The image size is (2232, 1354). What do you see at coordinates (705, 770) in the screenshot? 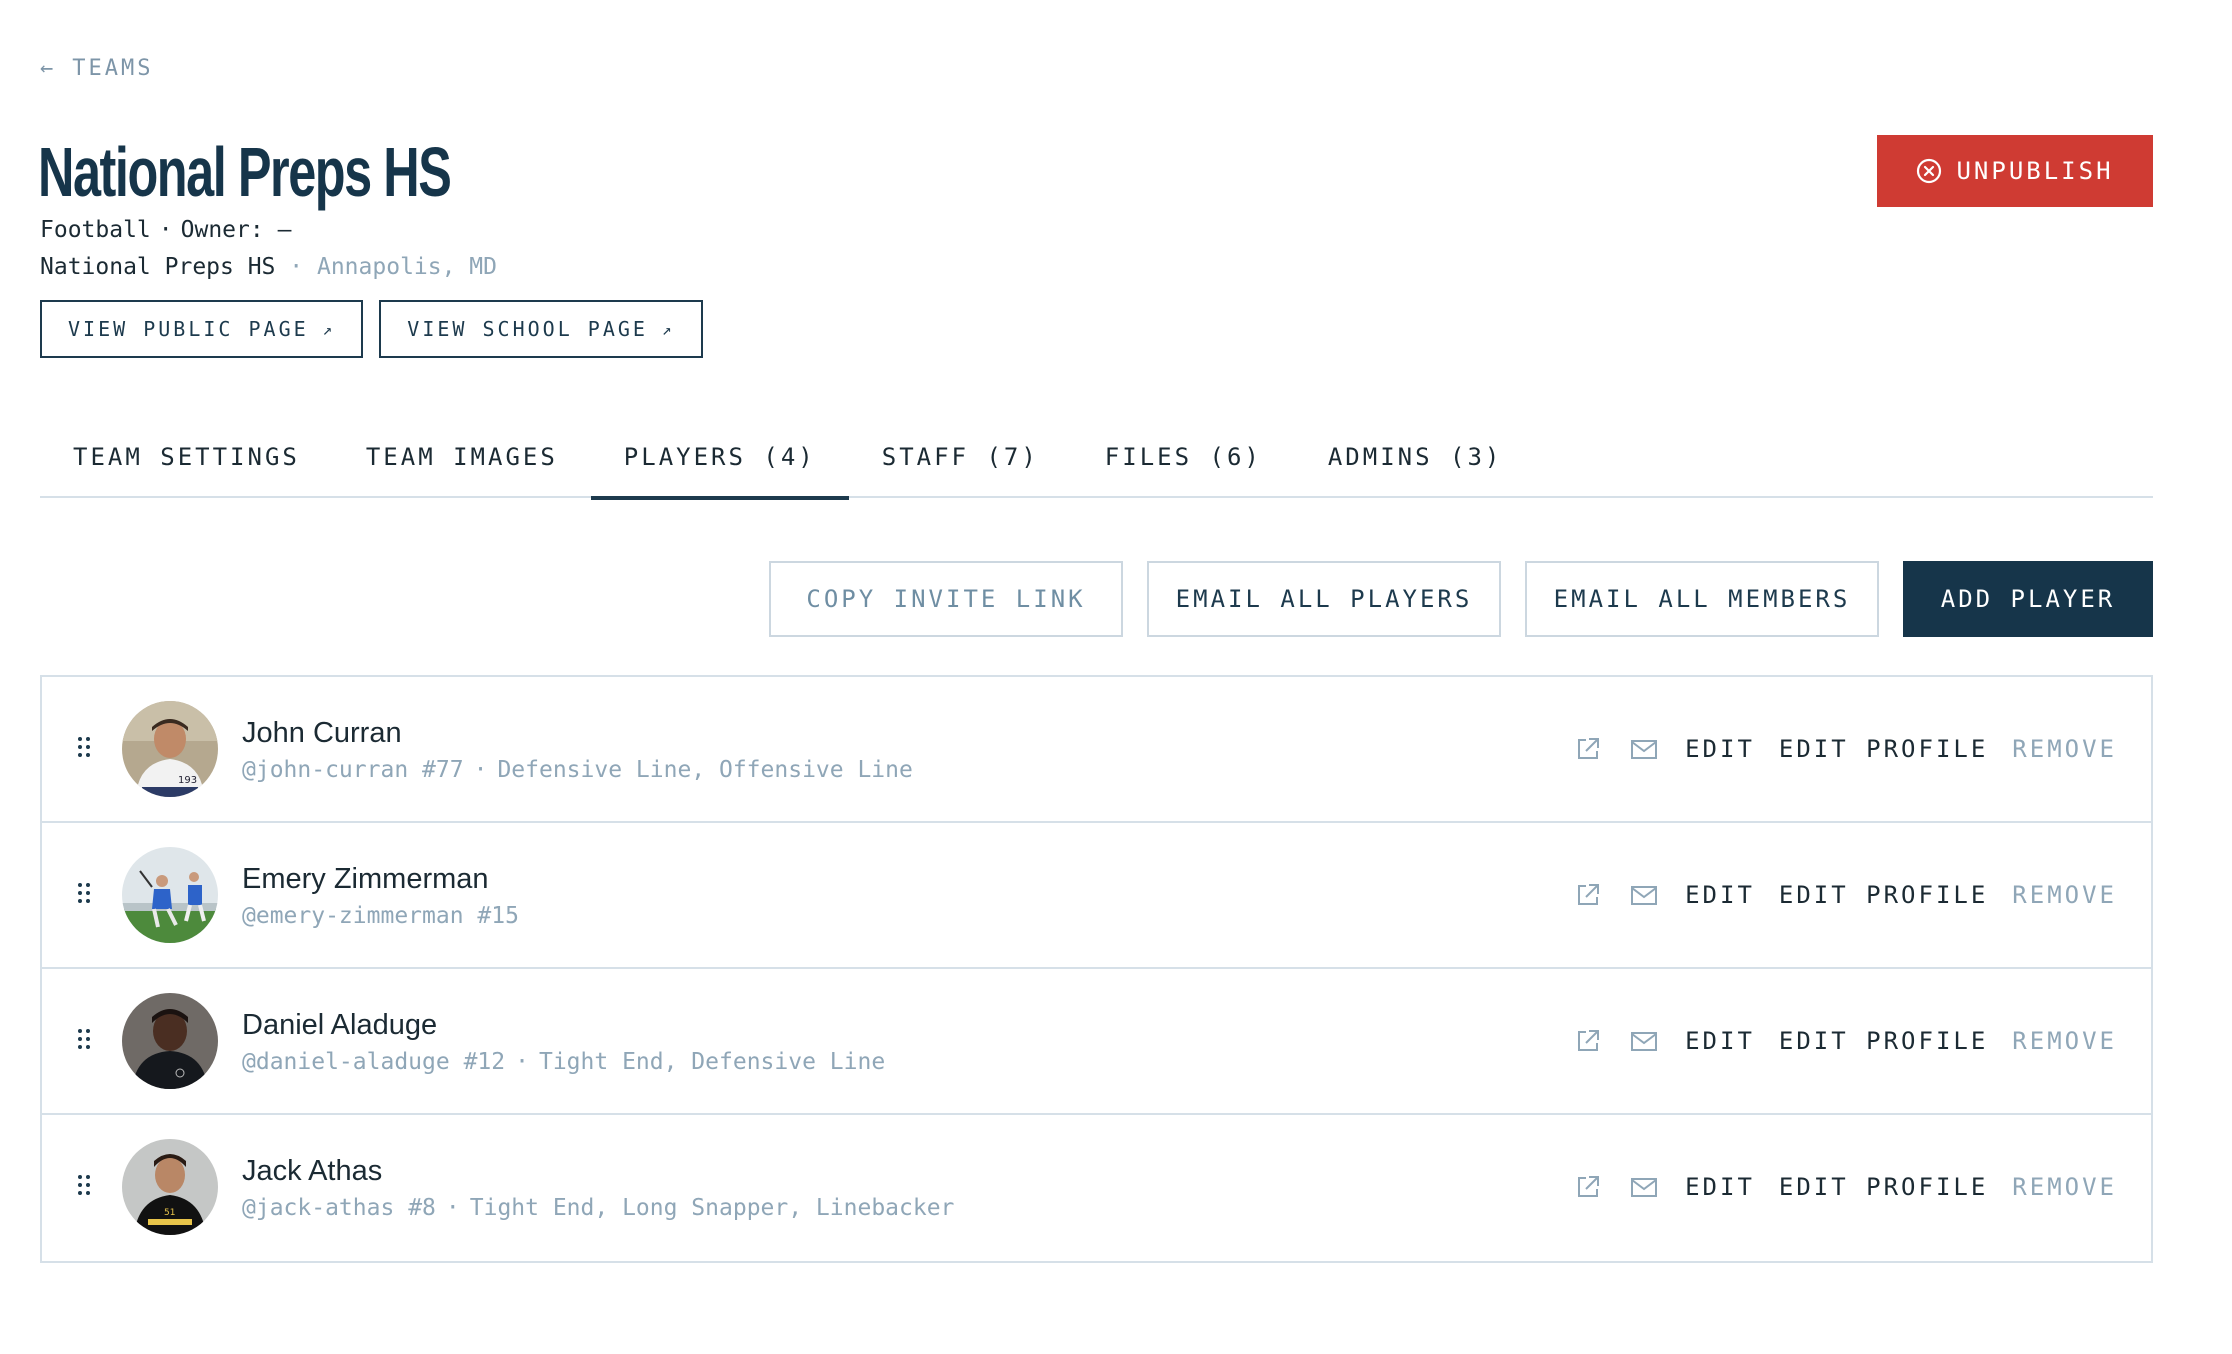
I see `player-positions: Defensive Line, Offensive Line` at bounding box center [705, 770].